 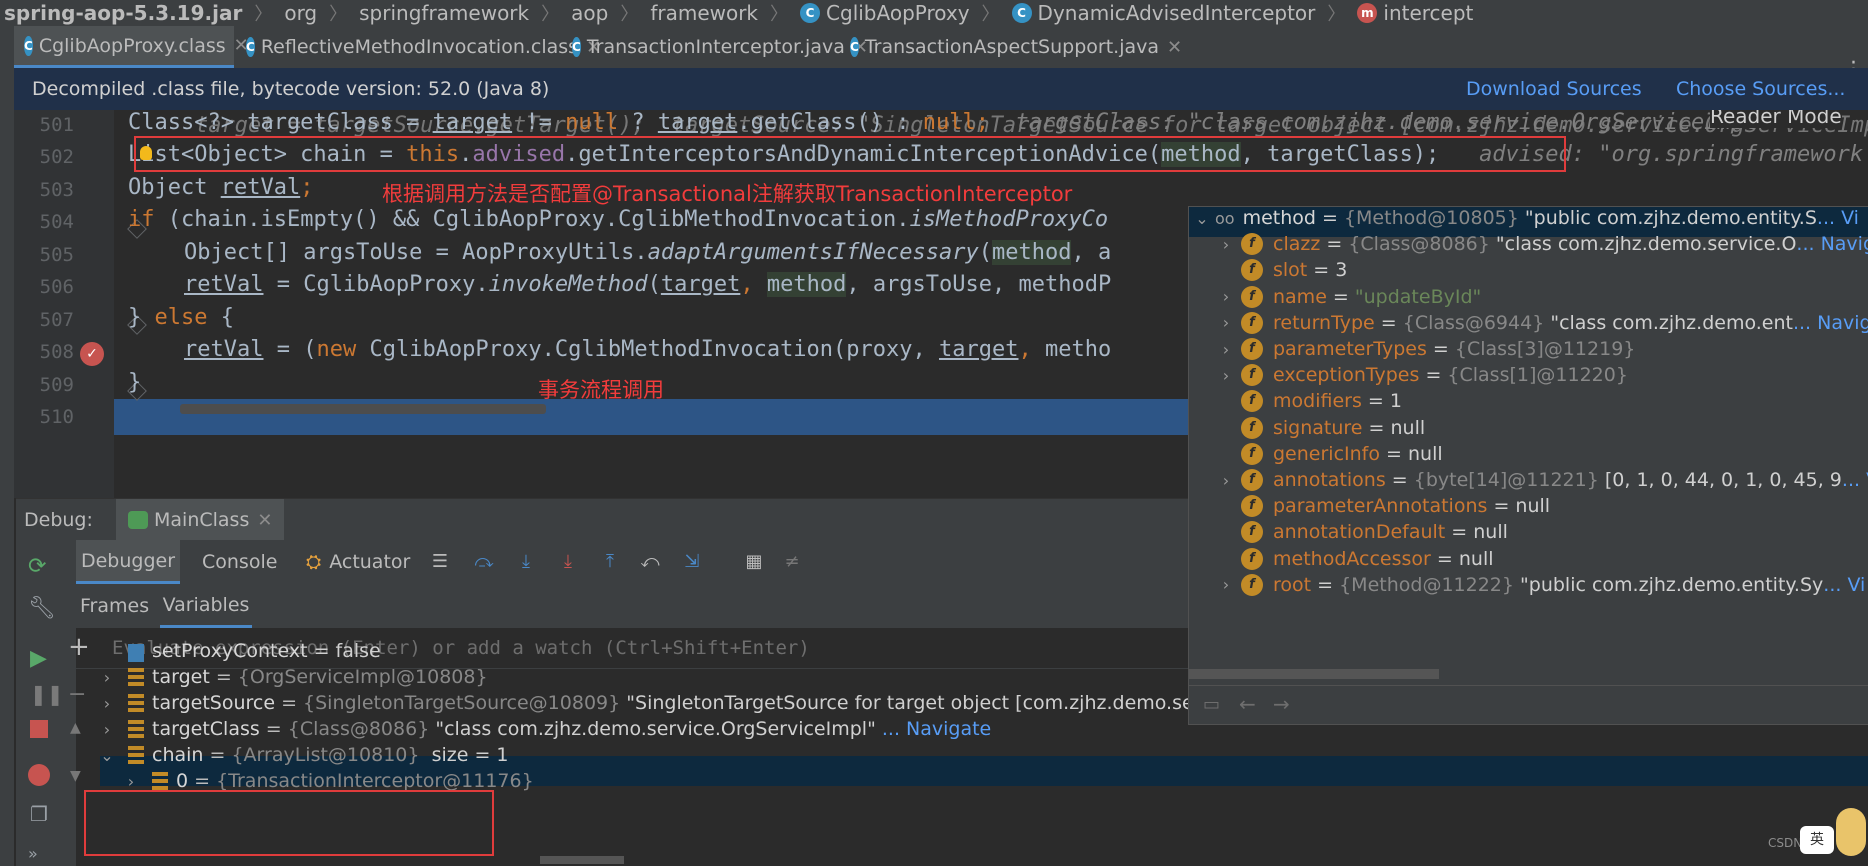 I want to click on forward-arrow-icon: →, so click(x=1281, y=704).